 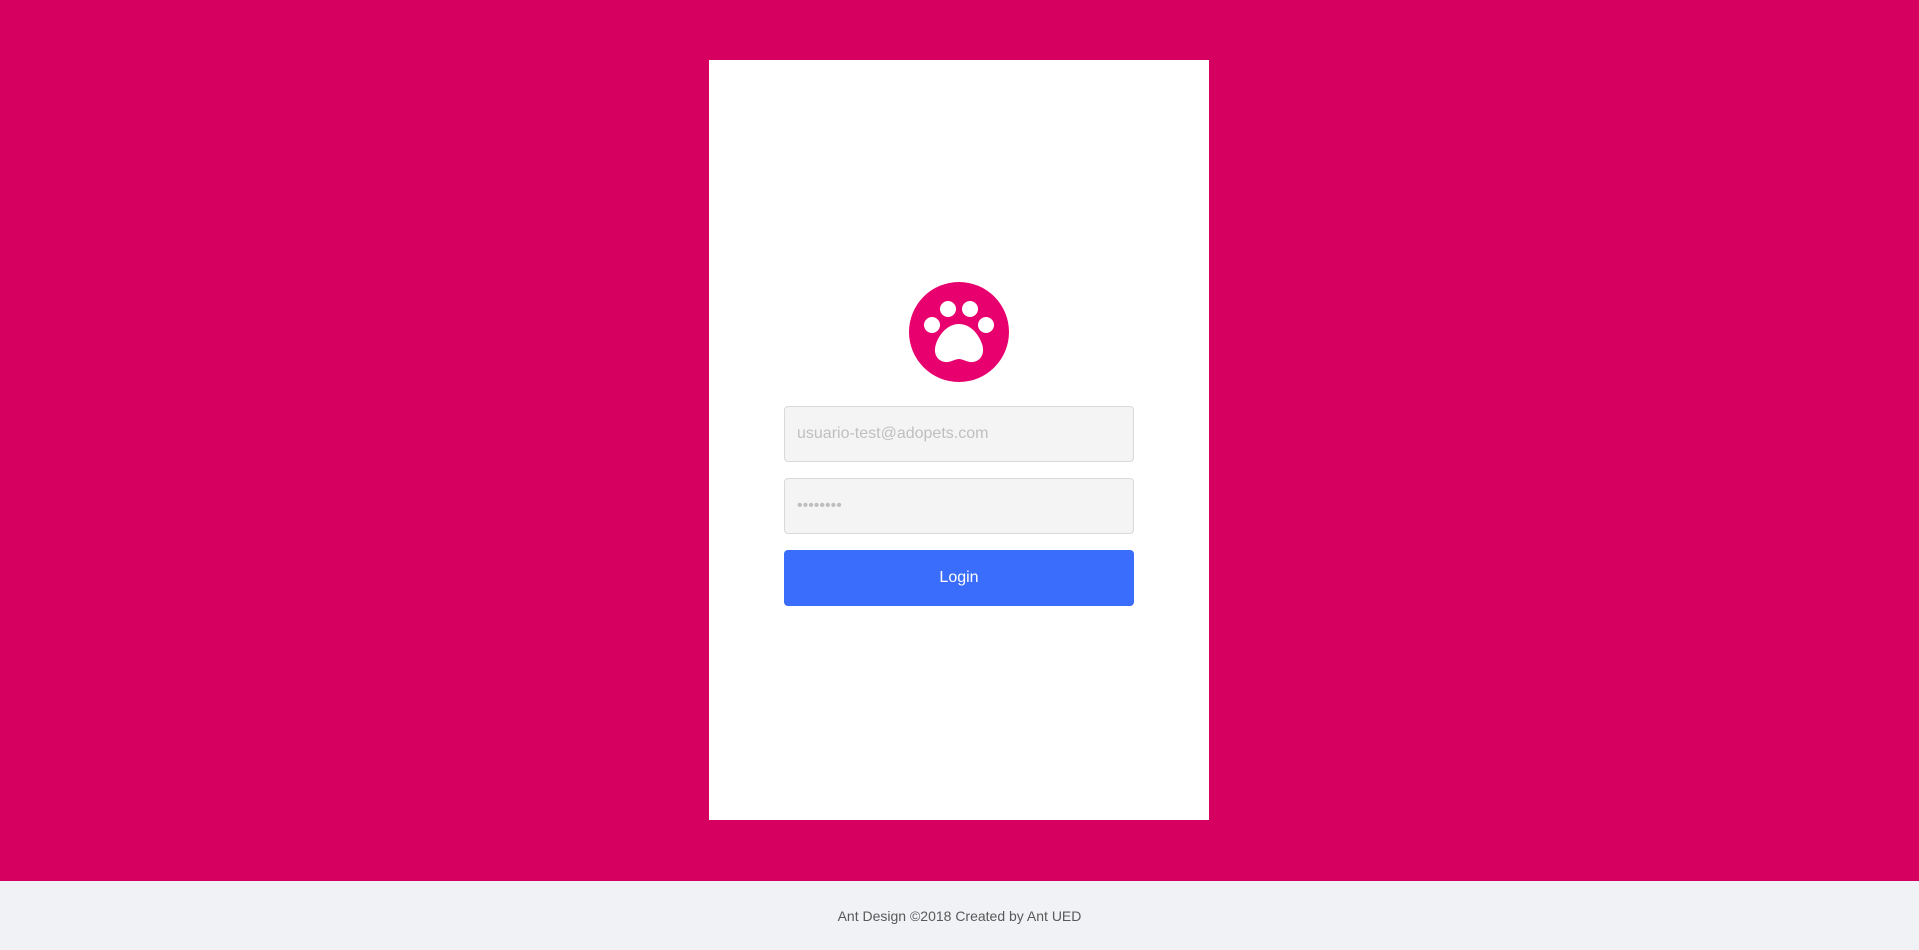 I want to click on login-button: Login, so click(x=959, y=578).